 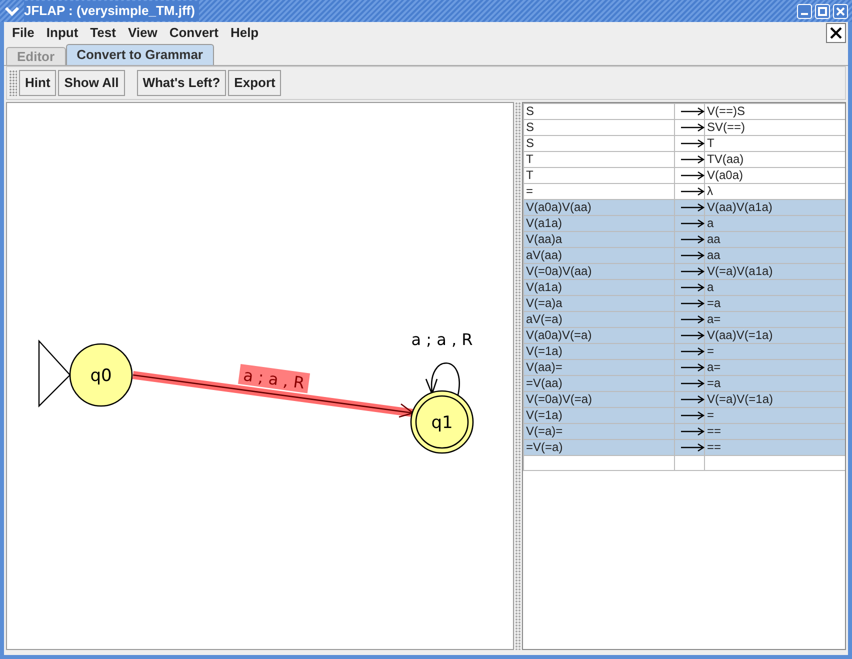 What do you see at coordinates (740, 271) in the screenshot?
I see `production-rhs: V(=a)V(a1a)` at bounding box center [740, 271].